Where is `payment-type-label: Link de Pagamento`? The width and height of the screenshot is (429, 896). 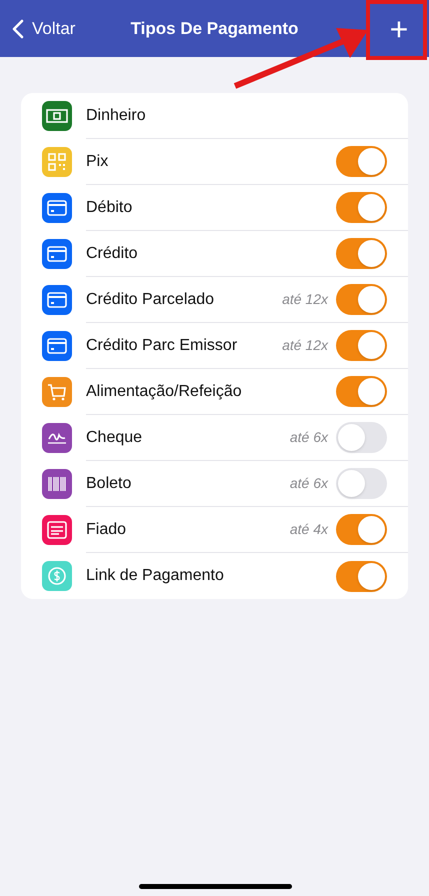
payment-type-label: Link de Pagamento is located at coordinates (155, 576).